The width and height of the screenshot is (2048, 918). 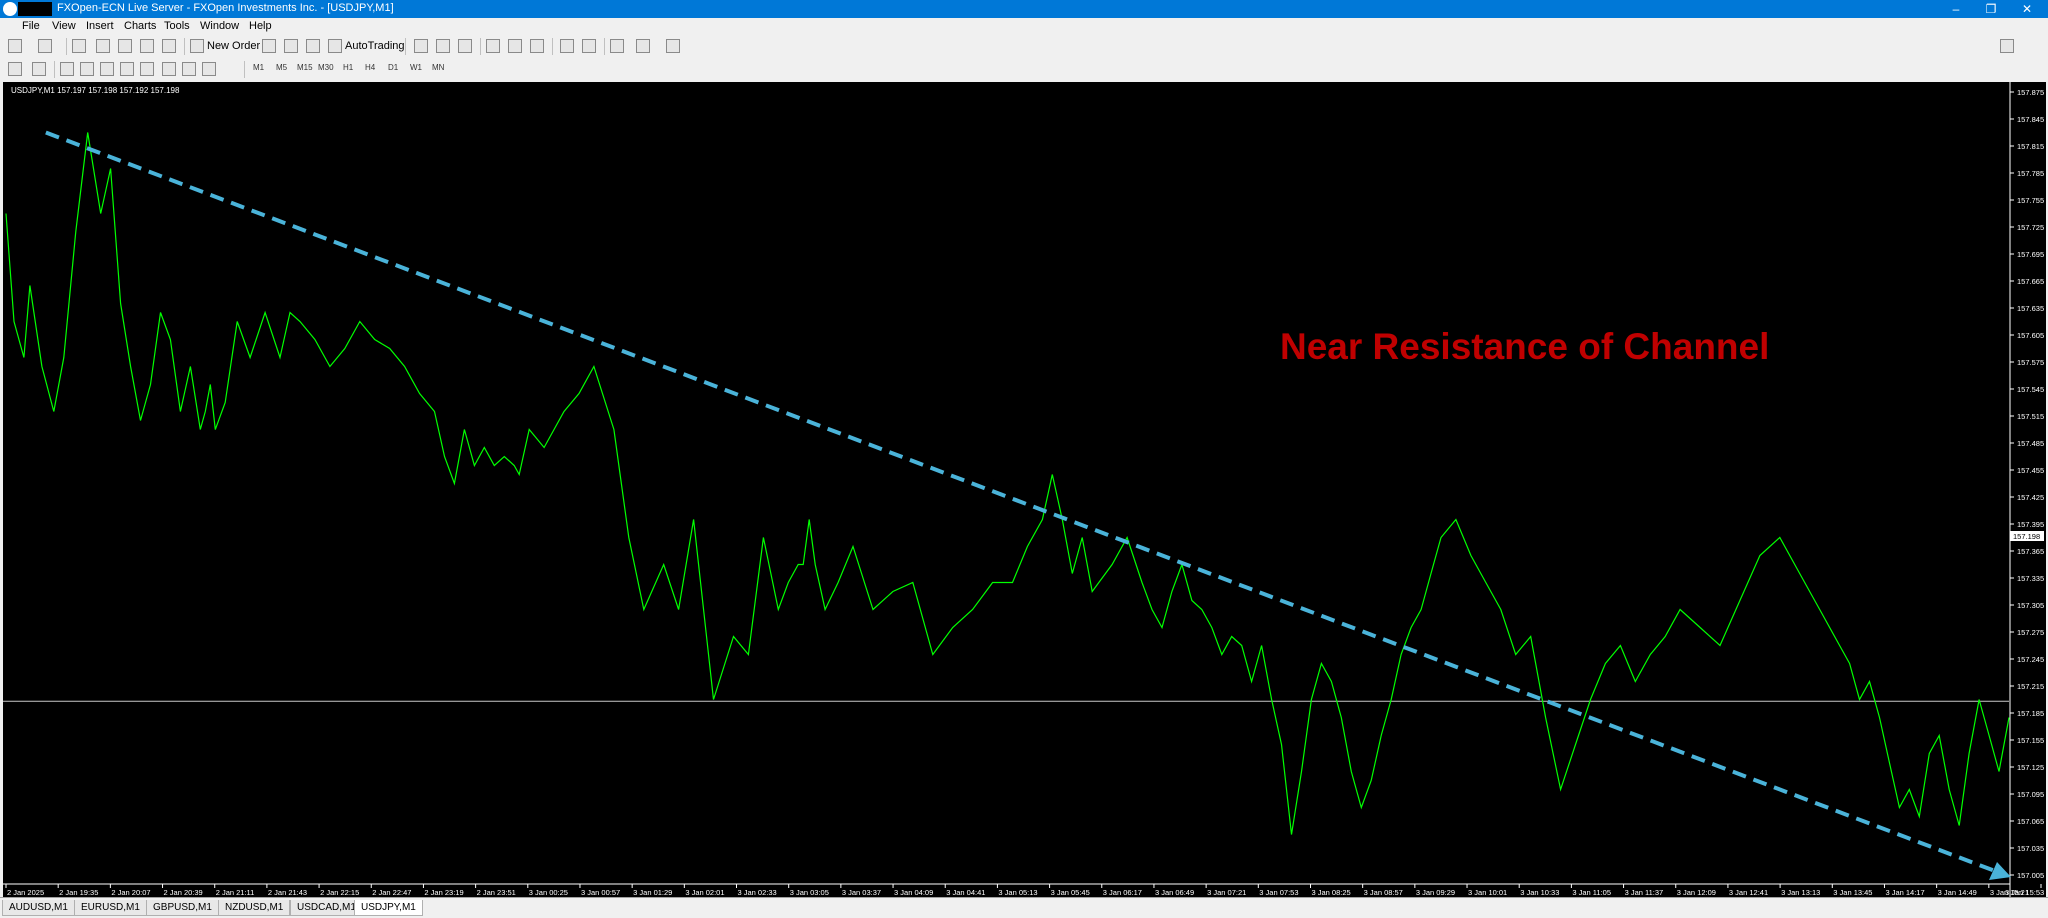 What do you see at coordinates (209, 69) in the screenshot?
I see `arrows-icon` at bounding box center [209, 69].